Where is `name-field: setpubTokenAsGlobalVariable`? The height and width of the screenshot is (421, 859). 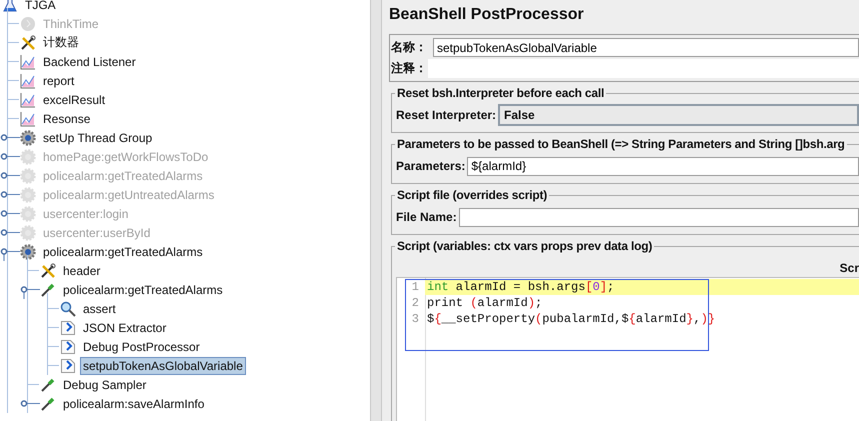 name-field: setpubTokenAsGlobalVariable is located at coordinates (646, 47).